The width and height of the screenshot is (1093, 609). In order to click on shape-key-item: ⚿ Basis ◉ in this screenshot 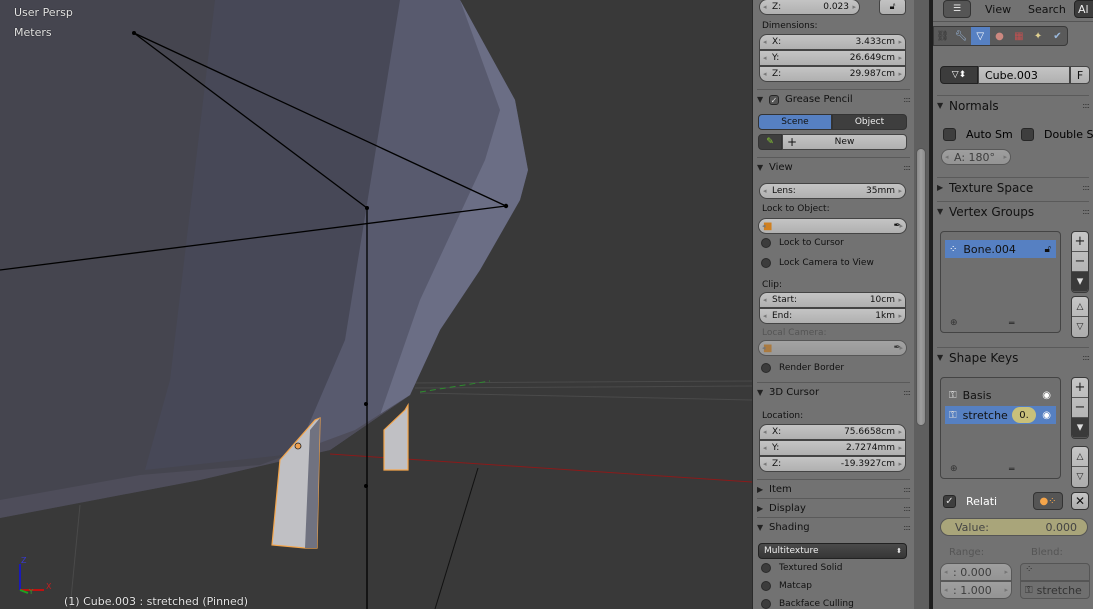, I will do `click(1000, 395)`.